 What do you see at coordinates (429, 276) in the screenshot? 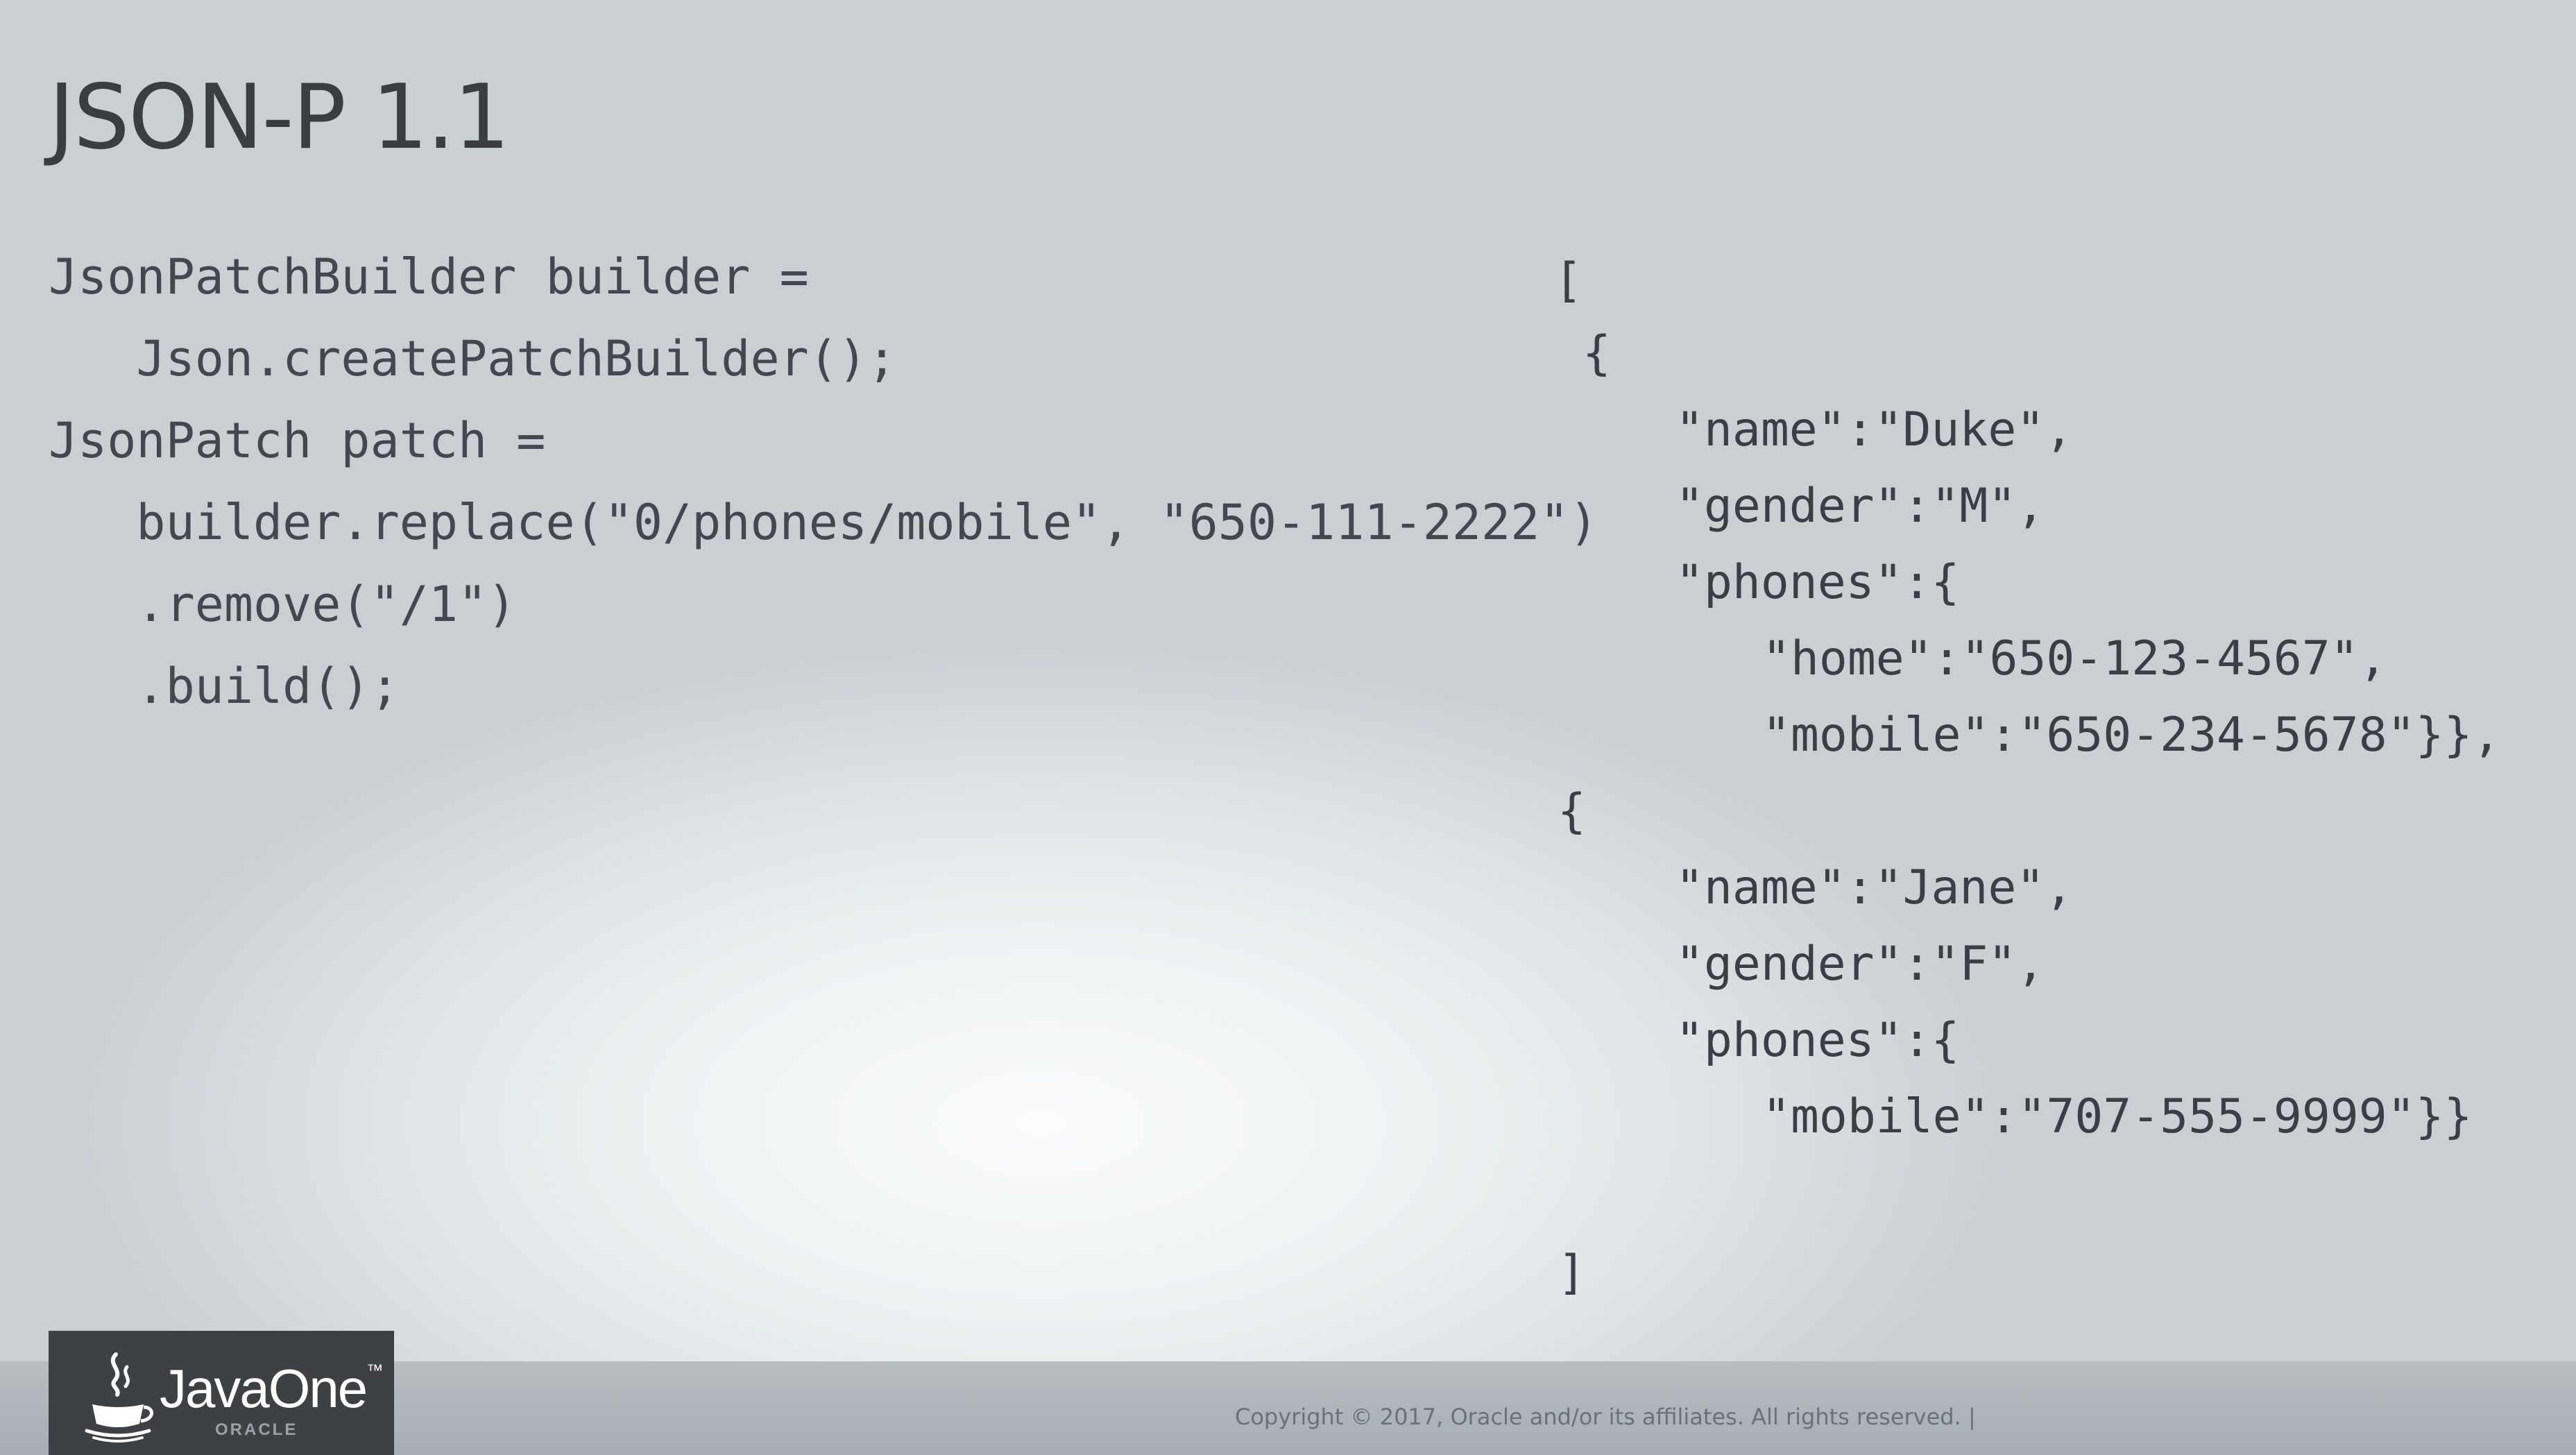
I see `code-line: JsonPatchBuilder builder =` at bounding box center [429, 276].